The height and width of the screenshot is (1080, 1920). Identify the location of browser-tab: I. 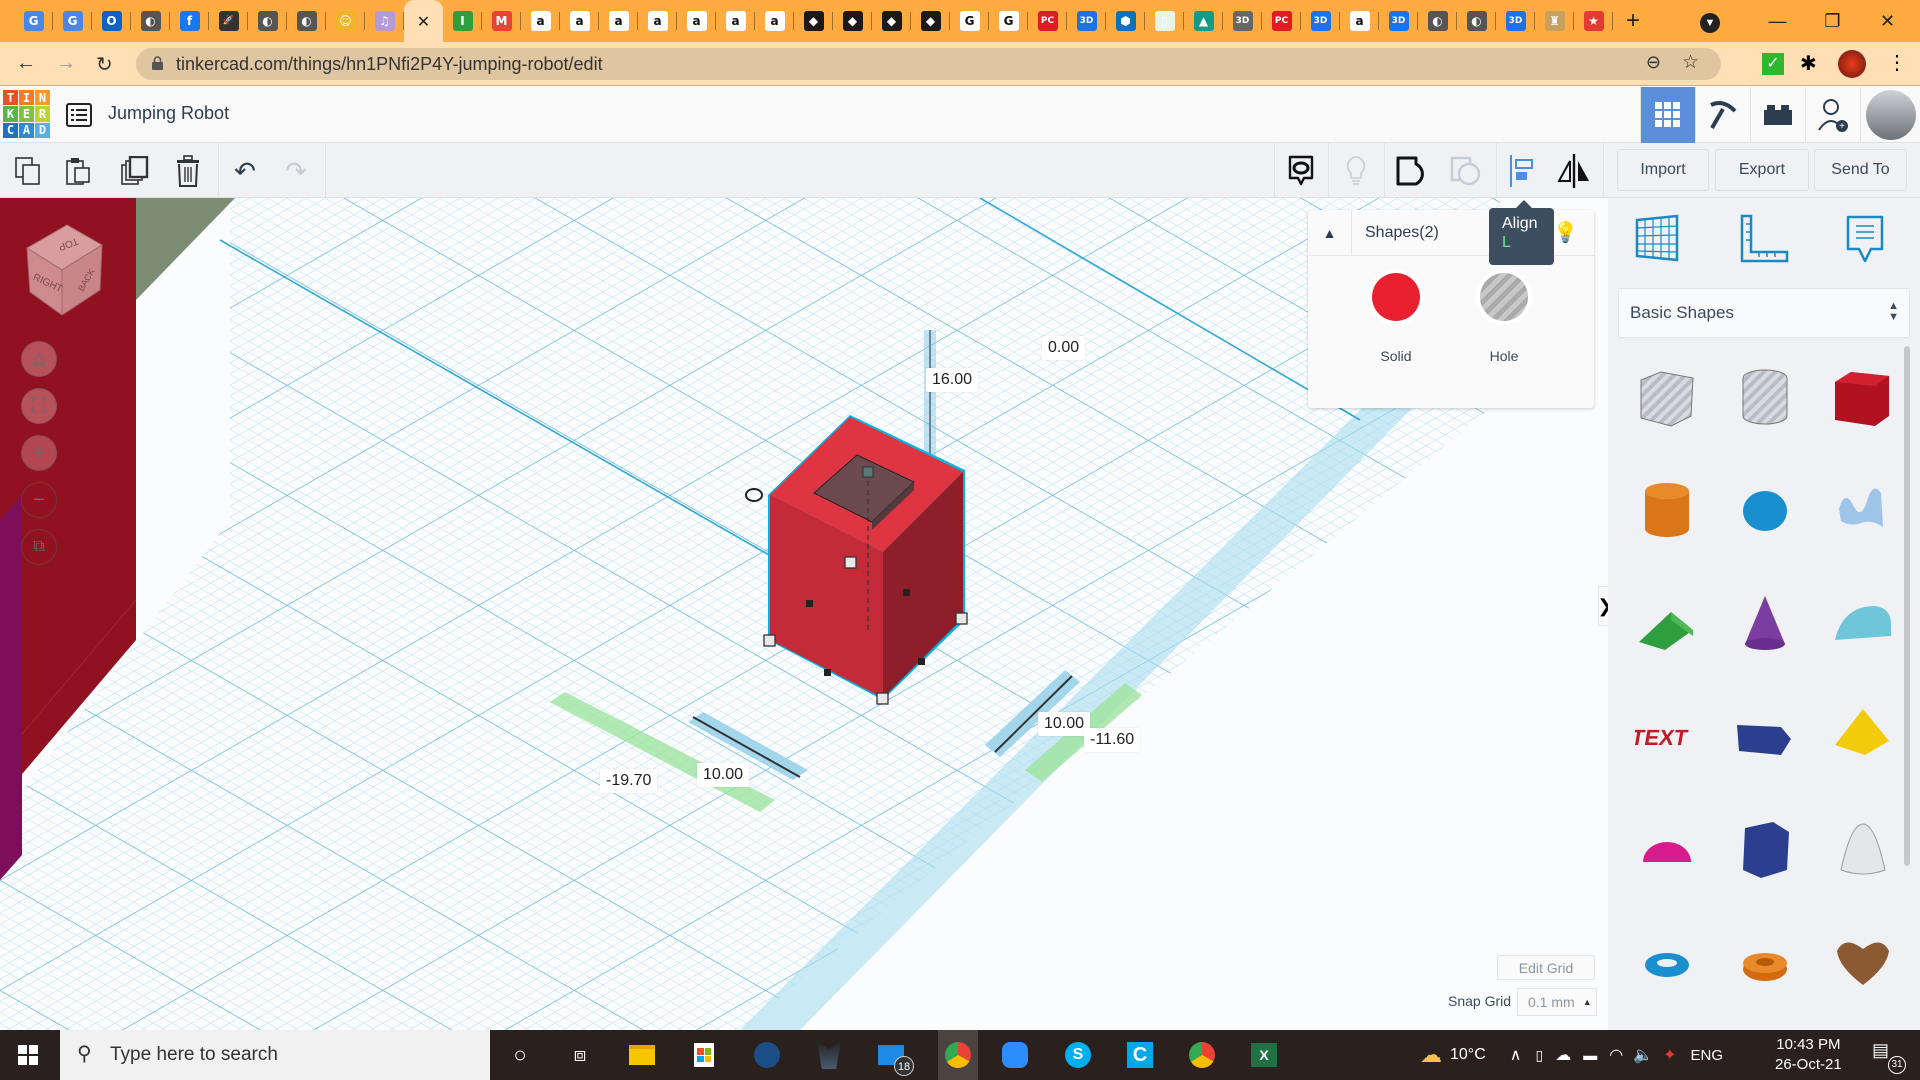
(462, 21).